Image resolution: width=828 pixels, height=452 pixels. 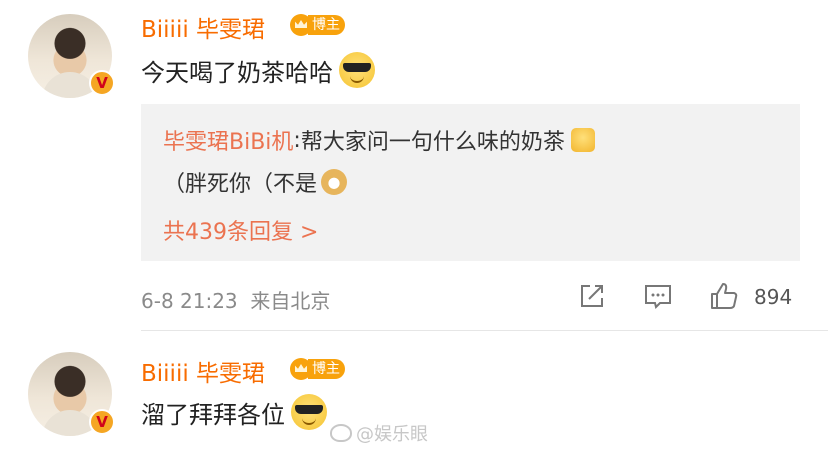 I want to click on comment-location: 来自北京, so click(x=290, y=301).